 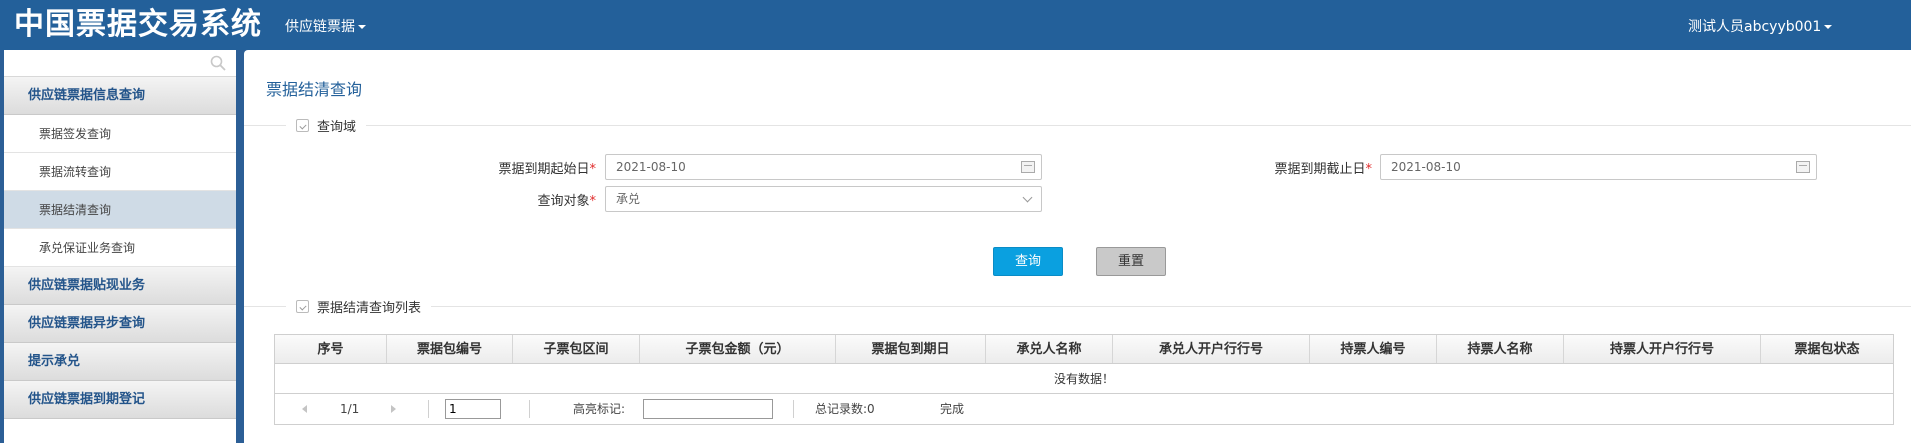 I want to click on target-select: 承兑, so click(x=823, y=199).